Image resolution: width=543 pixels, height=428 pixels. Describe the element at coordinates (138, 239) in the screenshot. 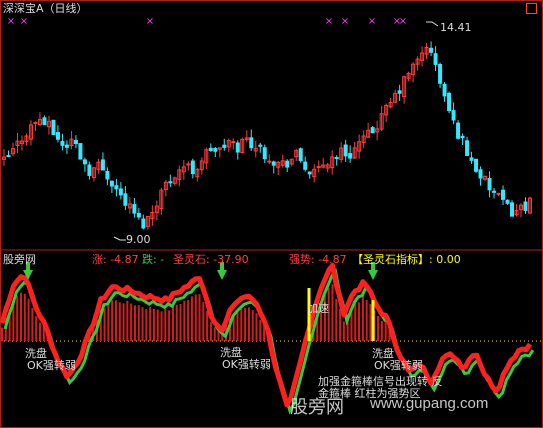

I see `low-price-label: 9.00` at that location.